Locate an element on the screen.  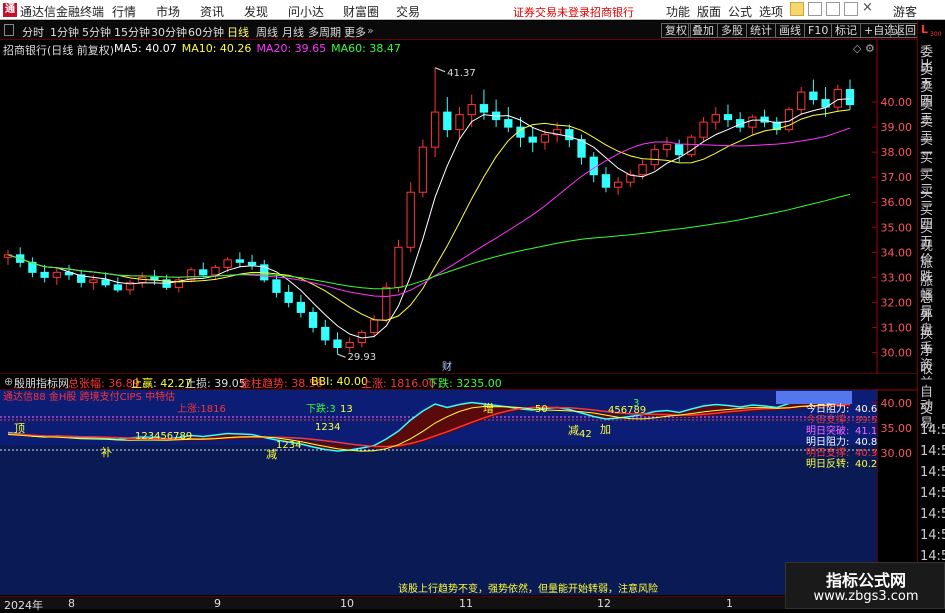
message-icon is located at coordinates (815, 9).